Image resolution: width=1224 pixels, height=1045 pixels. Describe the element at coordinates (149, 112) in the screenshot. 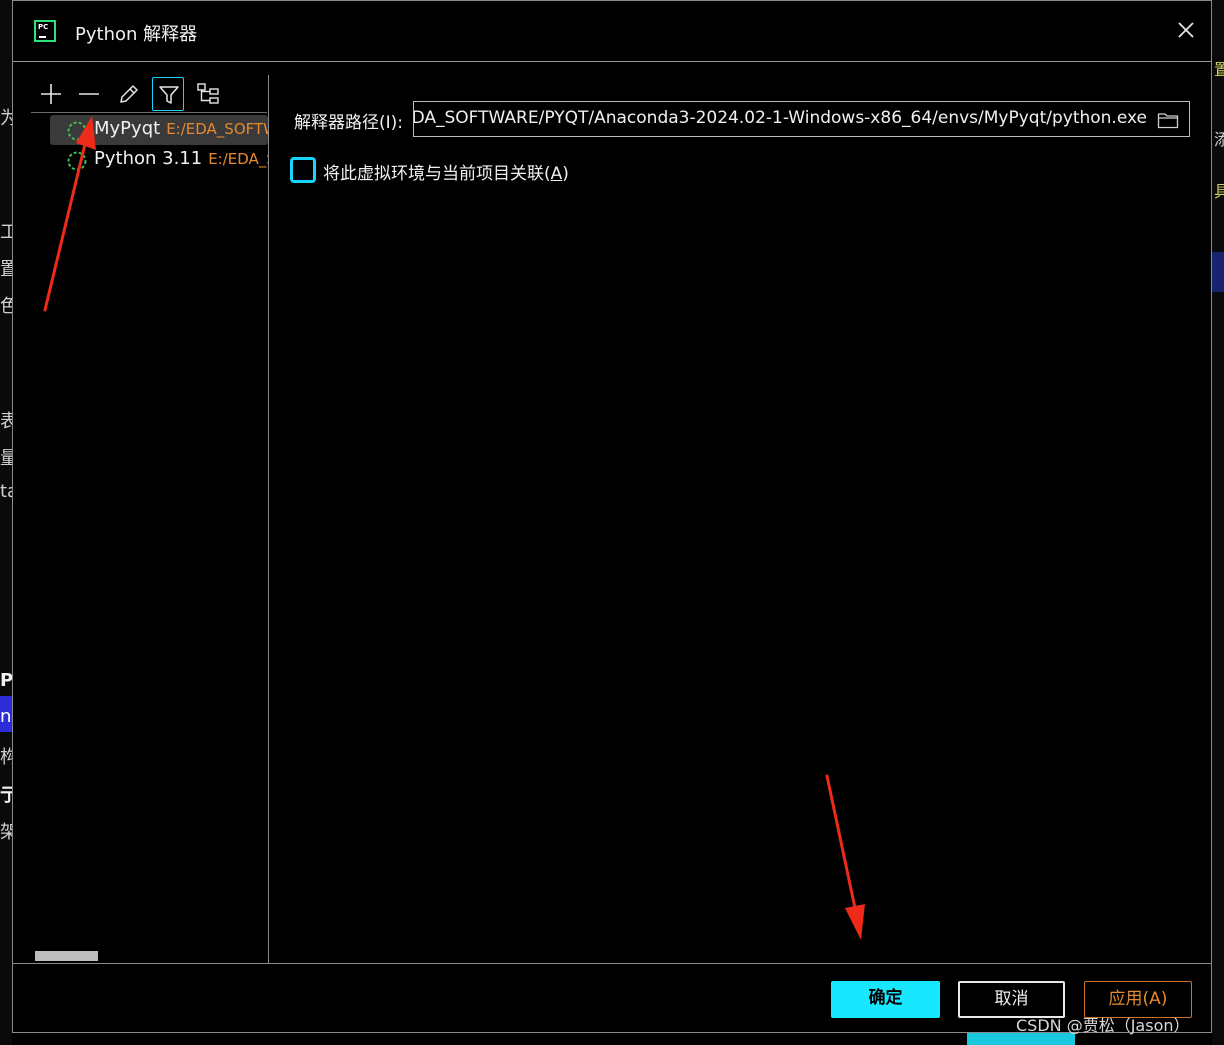

I see `toolbar-divider` at that location.